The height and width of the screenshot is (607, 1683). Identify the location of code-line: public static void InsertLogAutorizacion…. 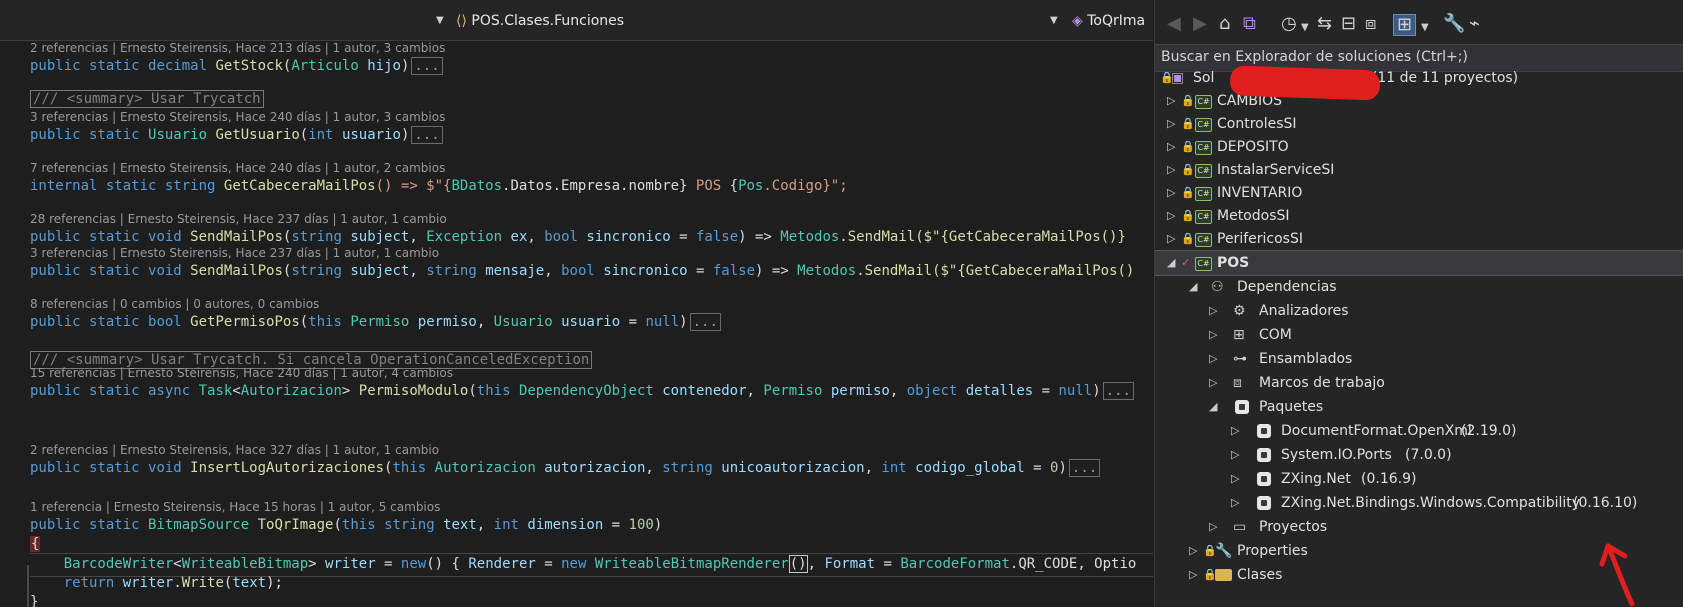
(565, 468).